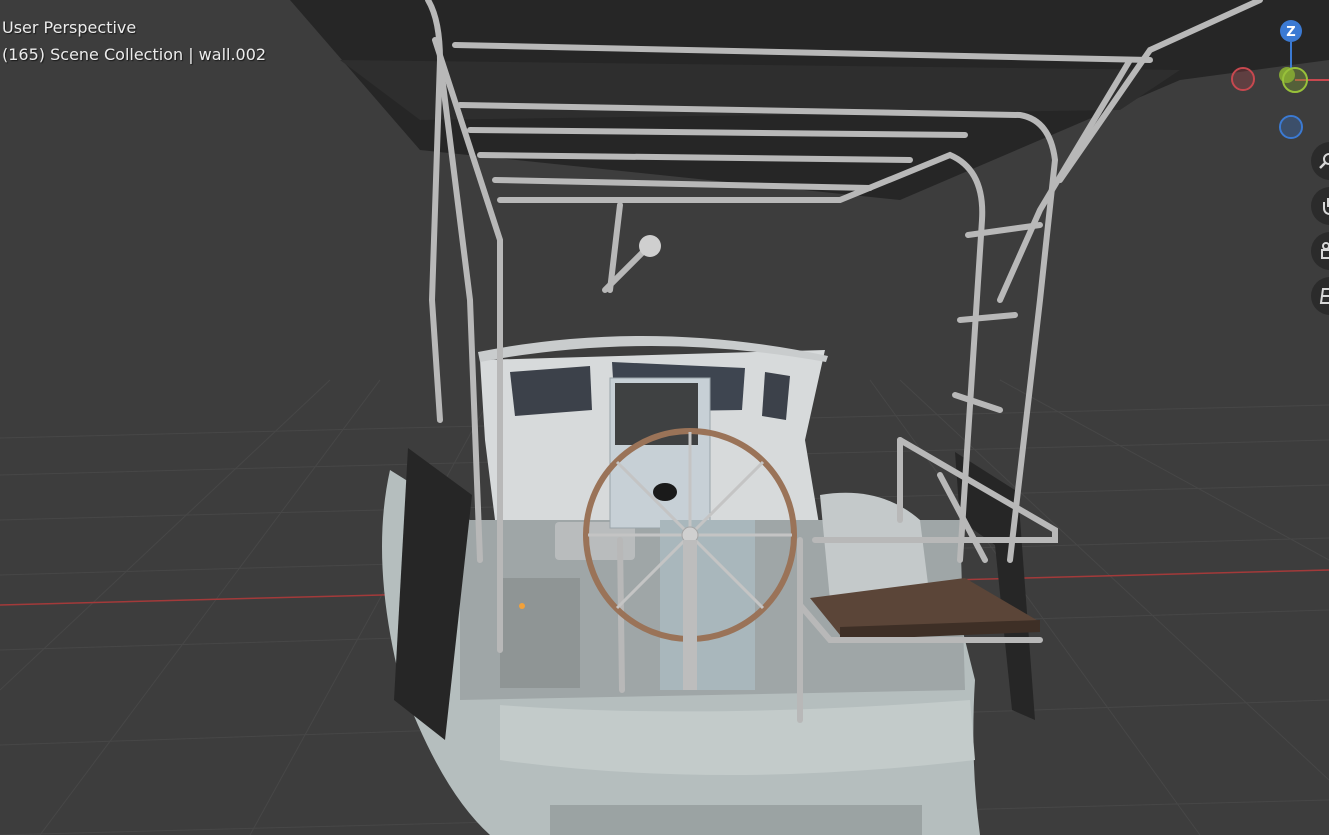  I want to click on pan-hand-icon, so click(1324, 206).